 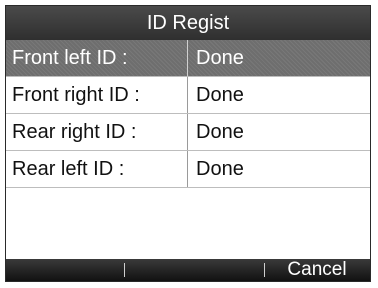 I want to click on title-bar: ID Regist, so click(x=188, y=23).